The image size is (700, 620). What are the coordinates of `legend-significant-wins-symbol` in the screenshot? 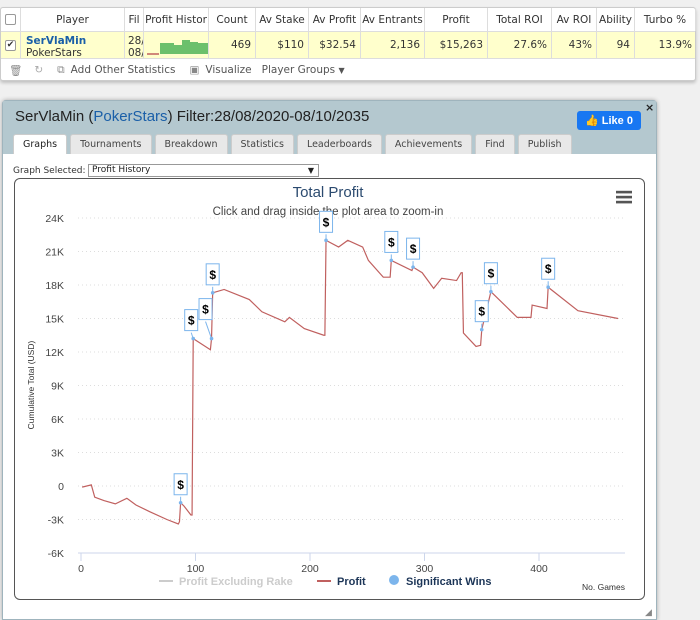 It's located at (394, 580).